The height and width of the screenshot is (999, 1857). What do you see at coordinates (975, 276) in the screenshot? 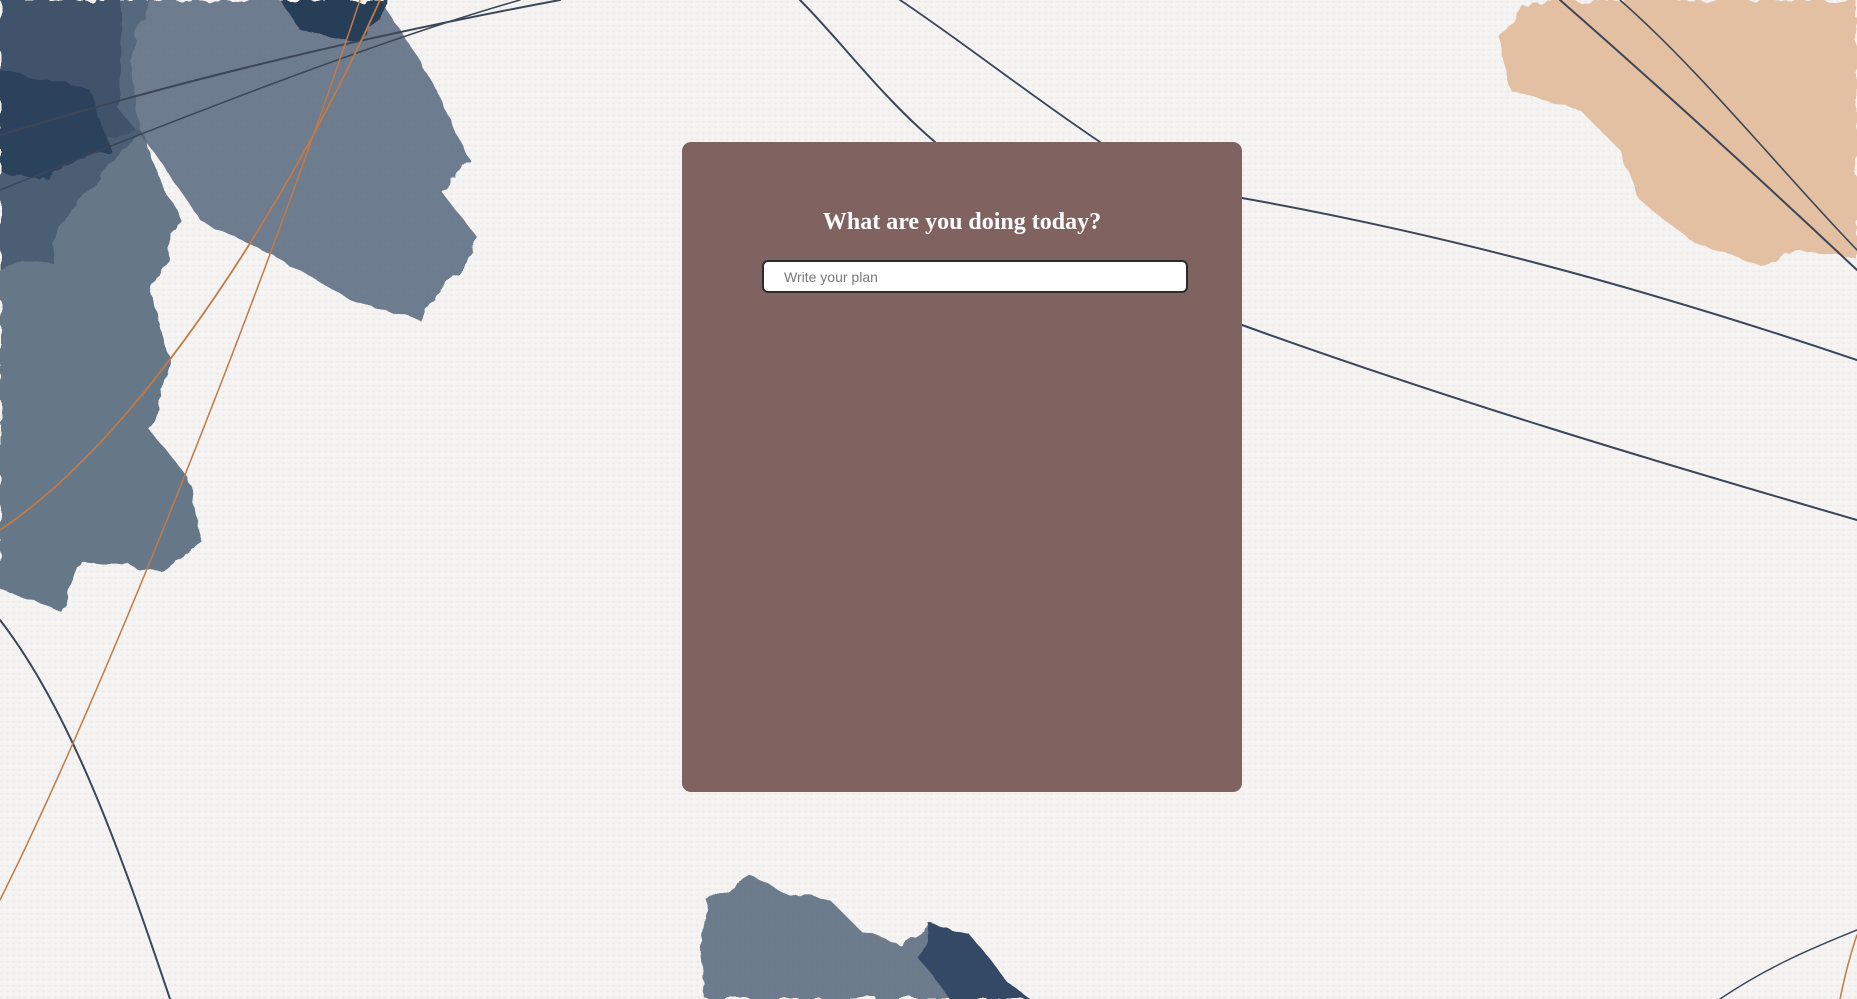
I see `plan-input` at bounding box center [975, 276].